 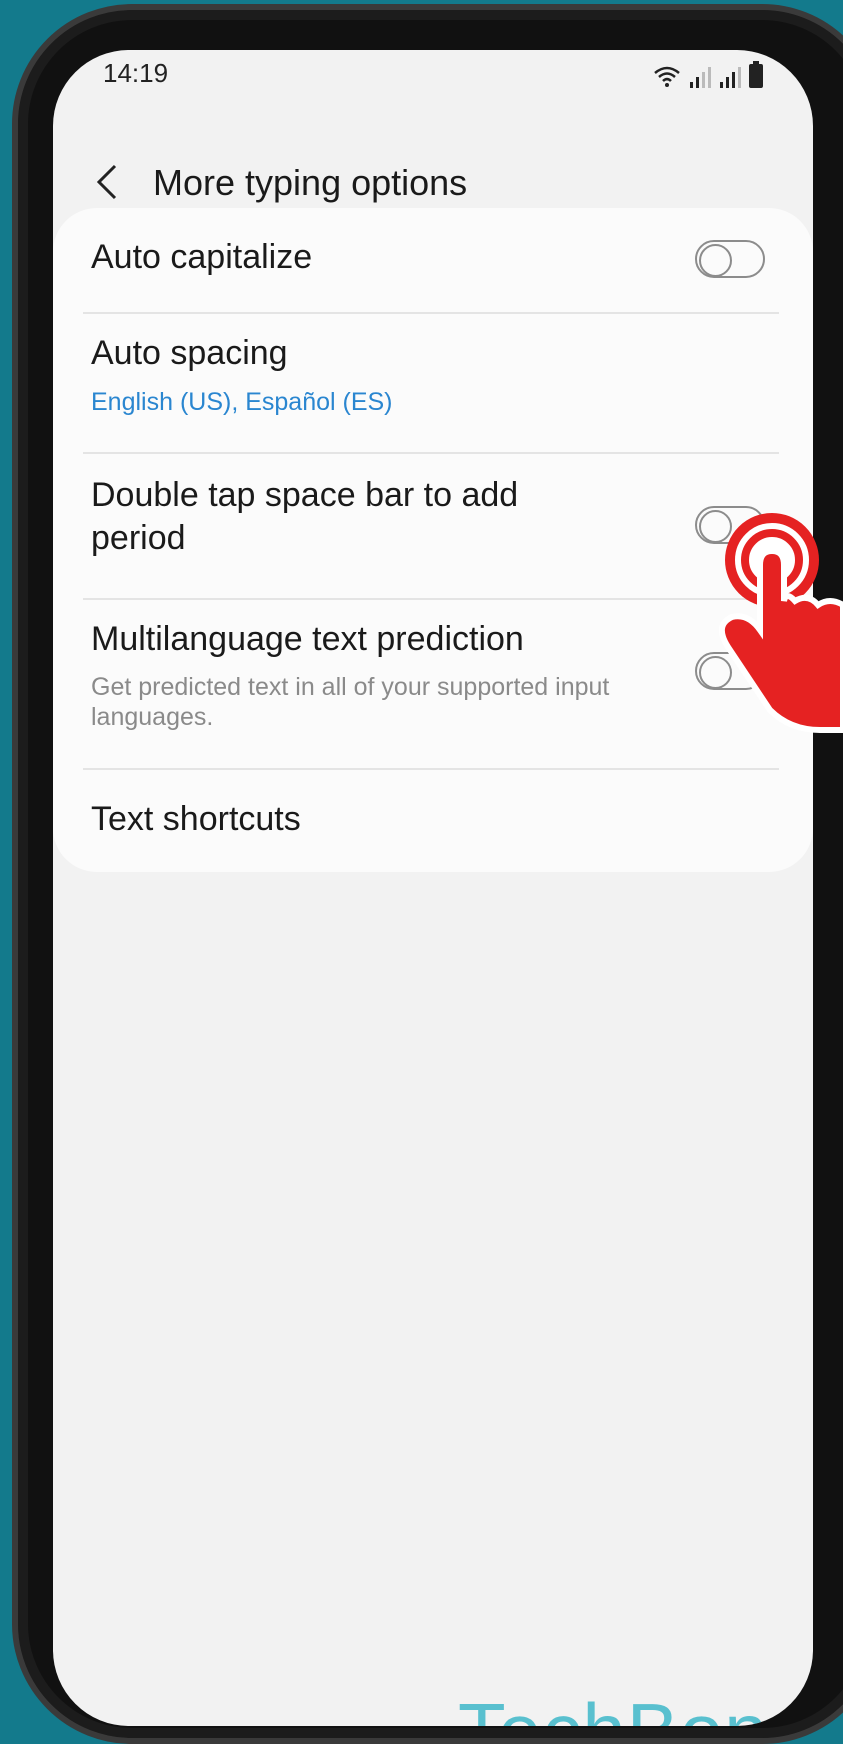 What do you see at coordinates (242, 402) in the screenshot?
I see `setting-subtitle: English (US), Español (ES)` at bounding box center [242, 402].